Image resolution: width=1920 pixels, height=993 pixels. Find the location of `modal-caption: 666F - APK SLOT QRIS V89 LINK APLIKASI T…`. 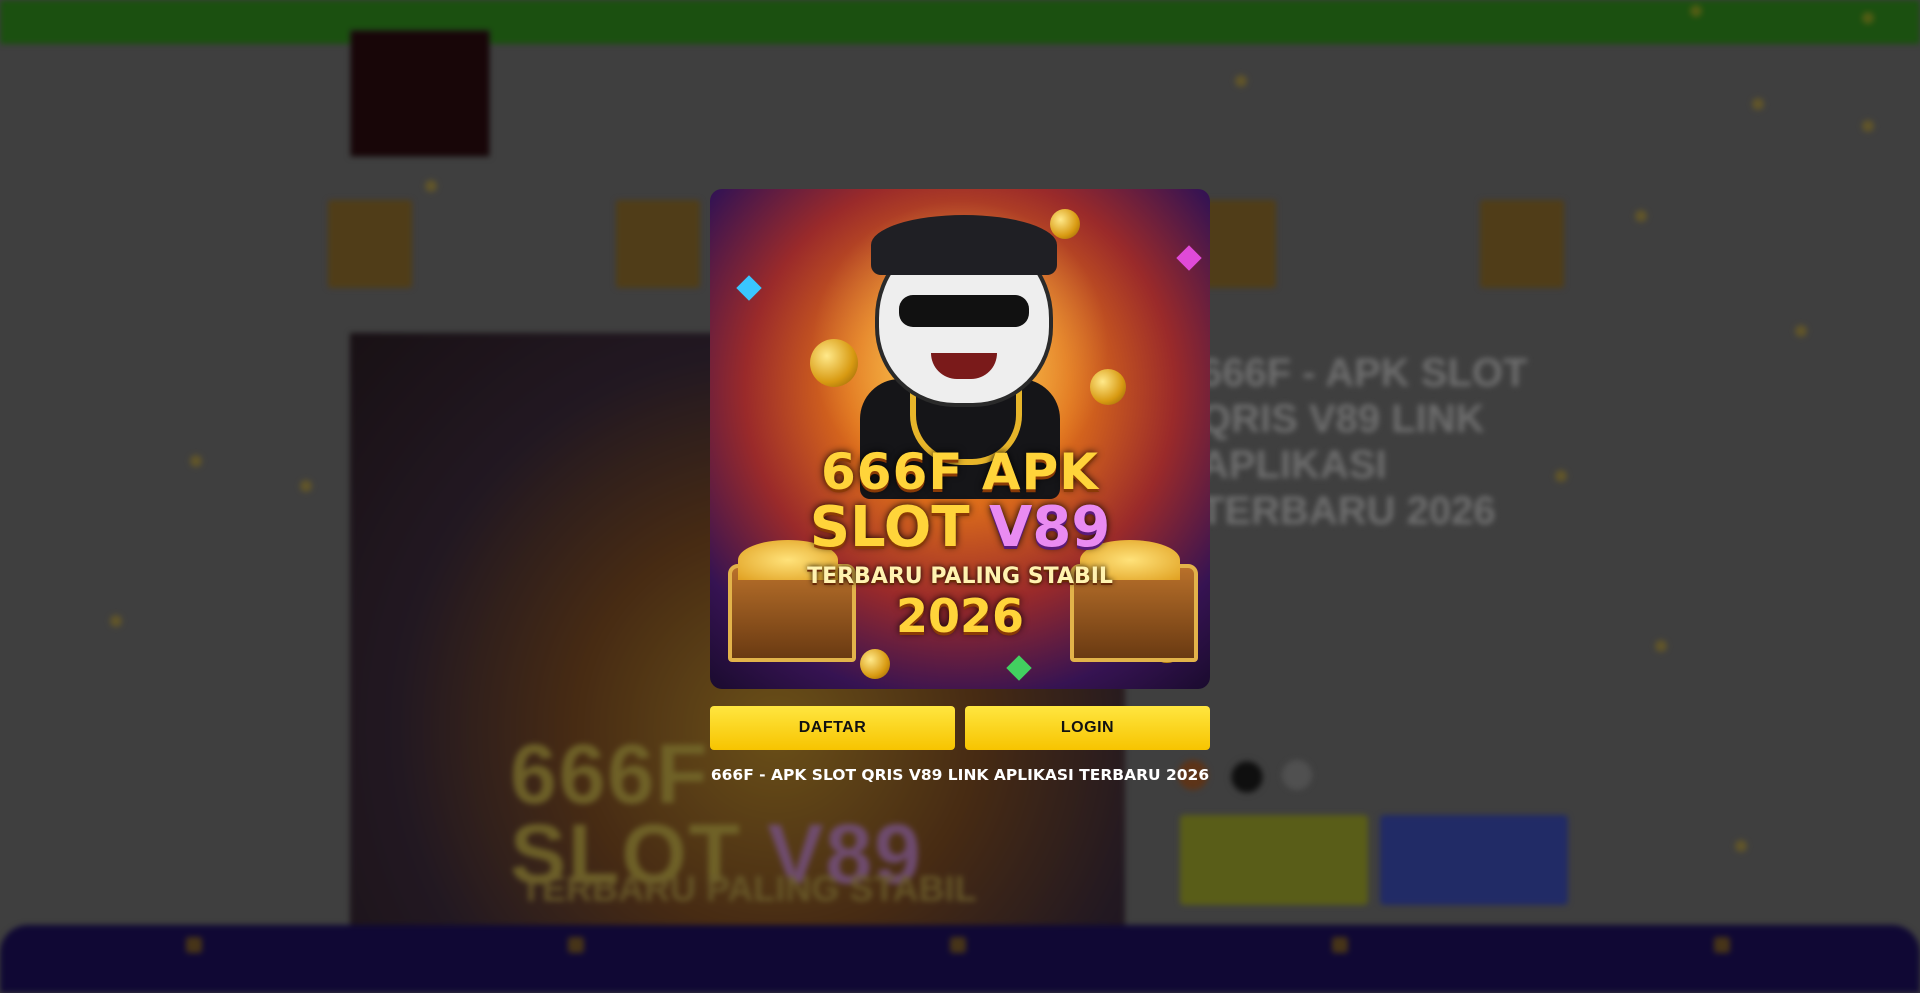

modal-caption: 666F - APK SLOT QRIS V89 LINK APLIKASI T… is located at coordinates (960, 775).